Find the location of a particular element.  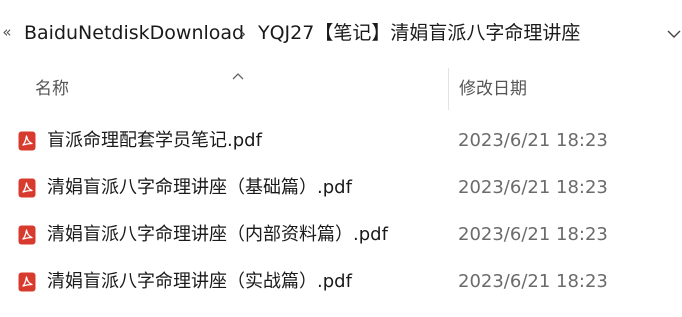

sort-ascending-icon is located at coordinates (238, 73).